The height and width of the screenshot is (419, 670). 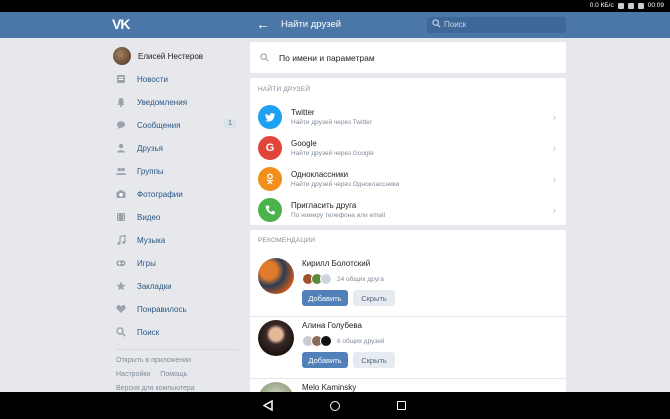 I want to click on signal-icon, so click(x=620, y=5).